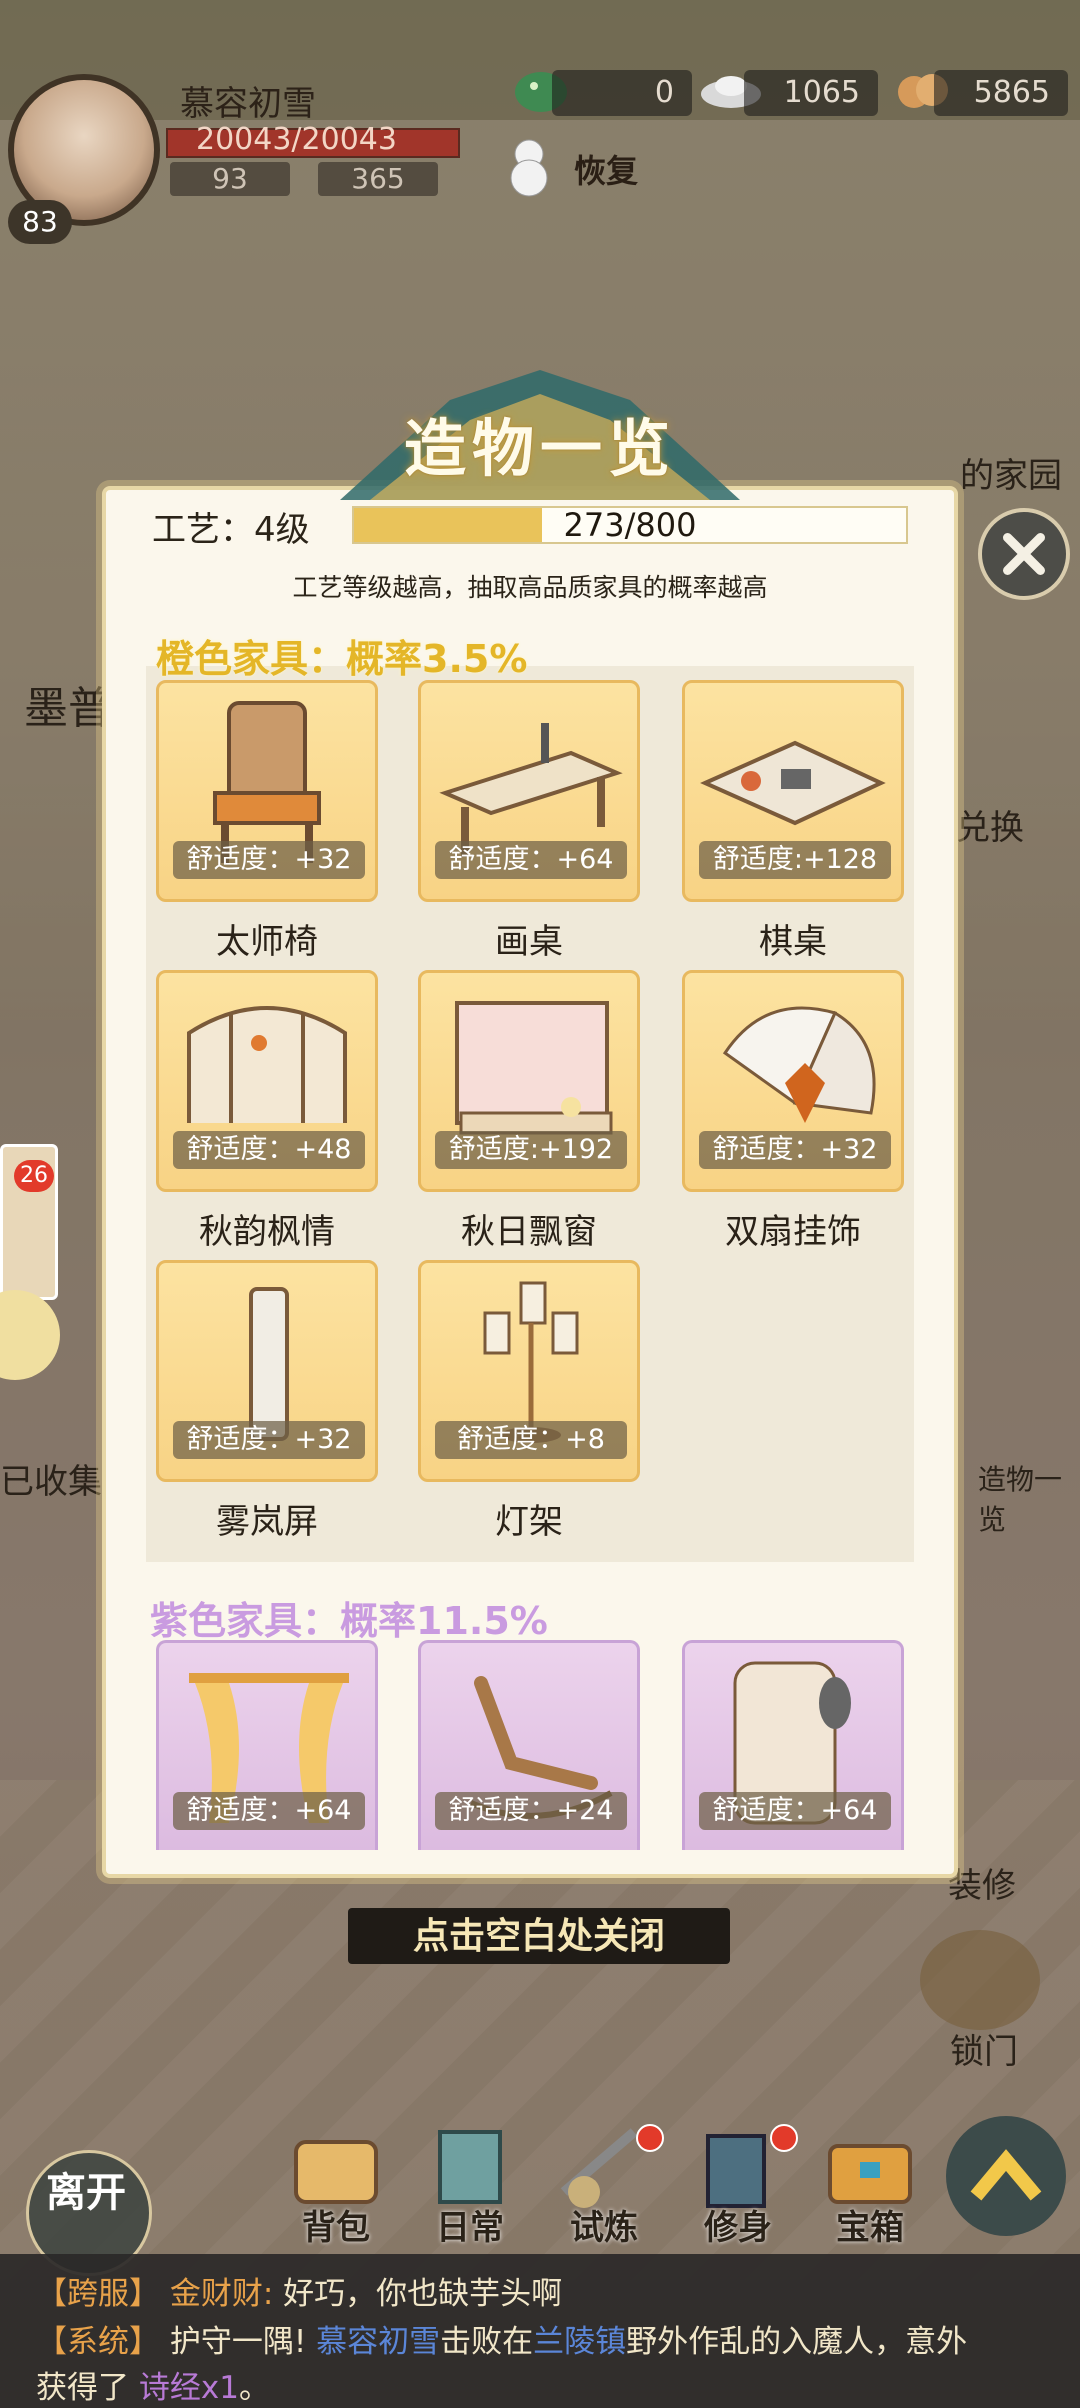 The height and width of the screenshot is (2408, 1080). I want to click on lock-icon, so click(980, 1980).